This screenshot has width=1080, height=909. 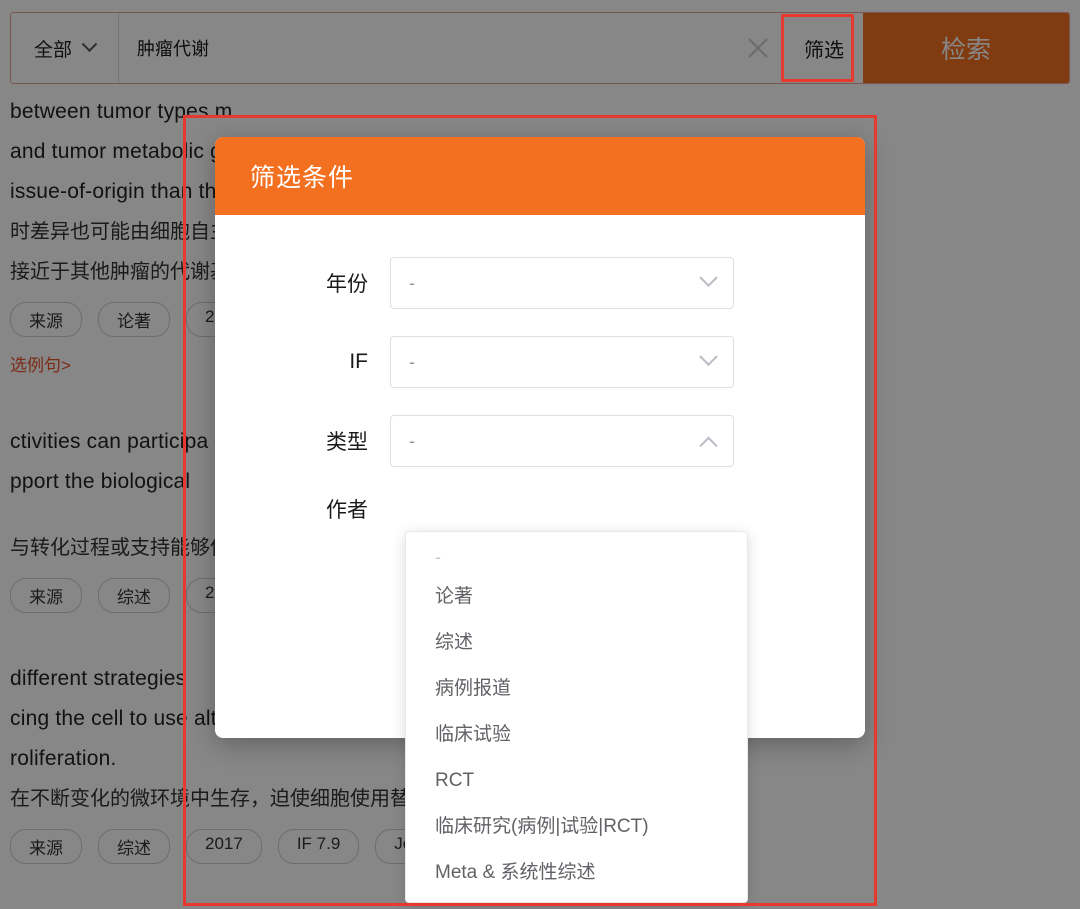 I want to click on field-label-year: 年份, so click(x=347, y=284).